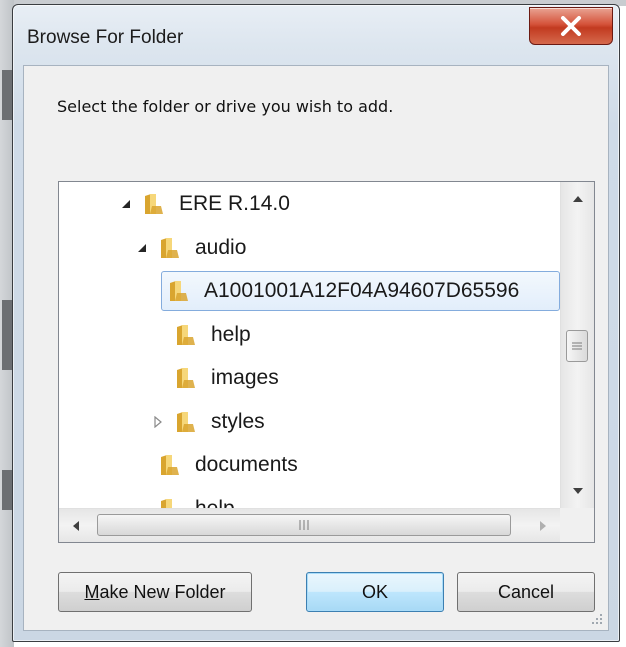 Image resolution: width=626 pixels, height=647 pixels. I want to click on tree-node-label: styles, so click(238, 421).